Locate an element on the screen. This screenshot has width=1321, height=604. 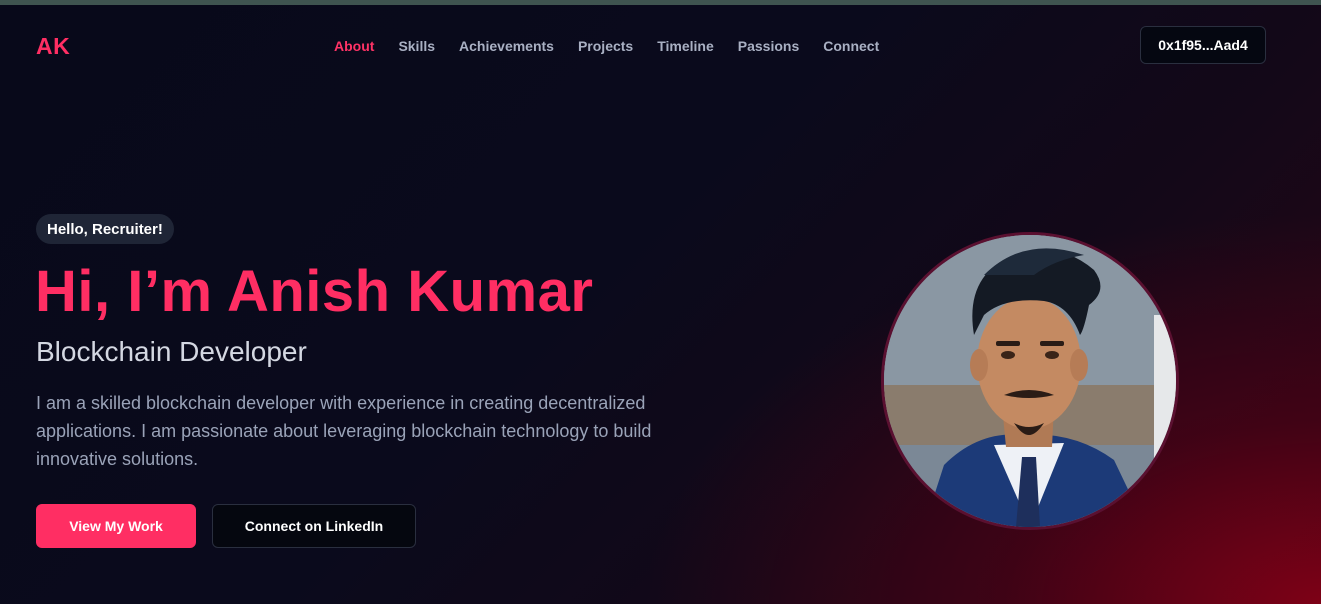
connect-linkedin-button: Connect on LinkedIn is located at coordinates (314, 526).